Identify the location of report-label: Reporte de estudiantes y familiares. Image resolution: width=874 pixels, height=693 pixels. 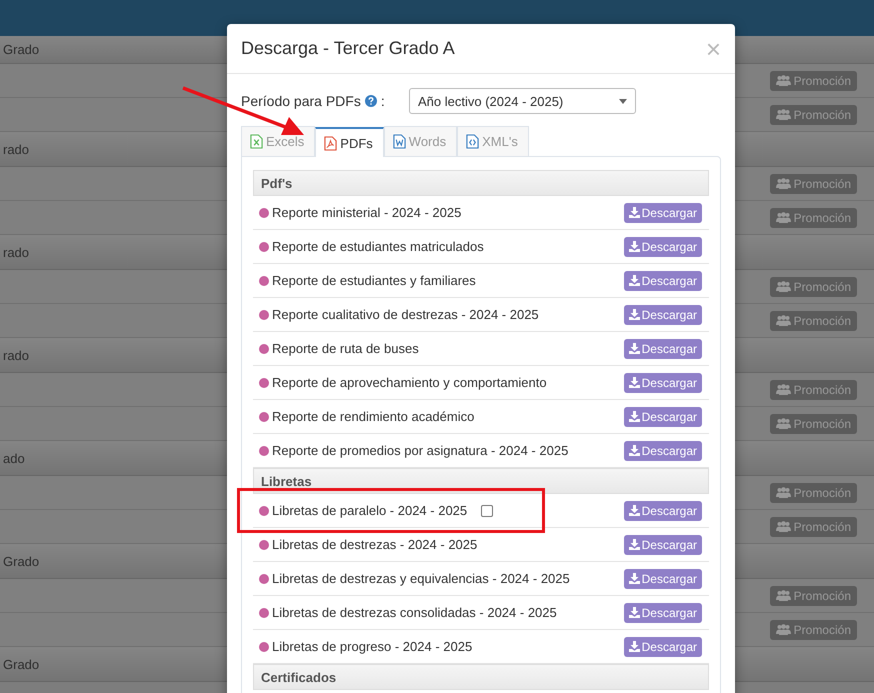
(374, 280).